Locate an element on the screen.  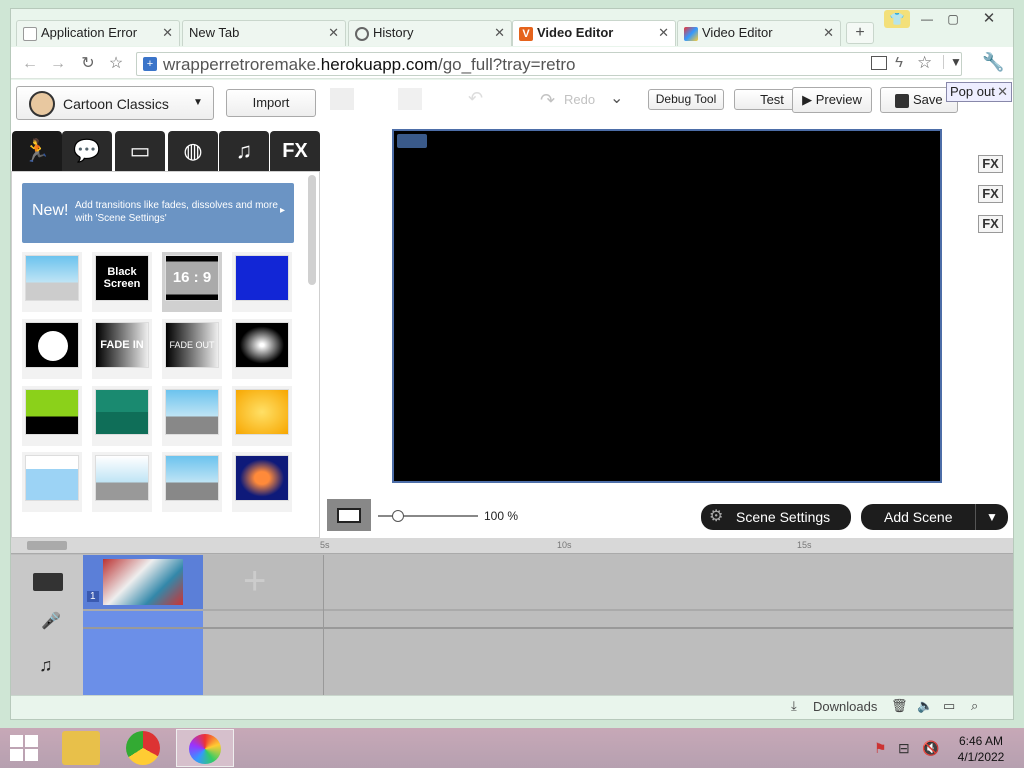
scene-settings-button: ⚙ Scene Settings is located at coordinates (776, 517).